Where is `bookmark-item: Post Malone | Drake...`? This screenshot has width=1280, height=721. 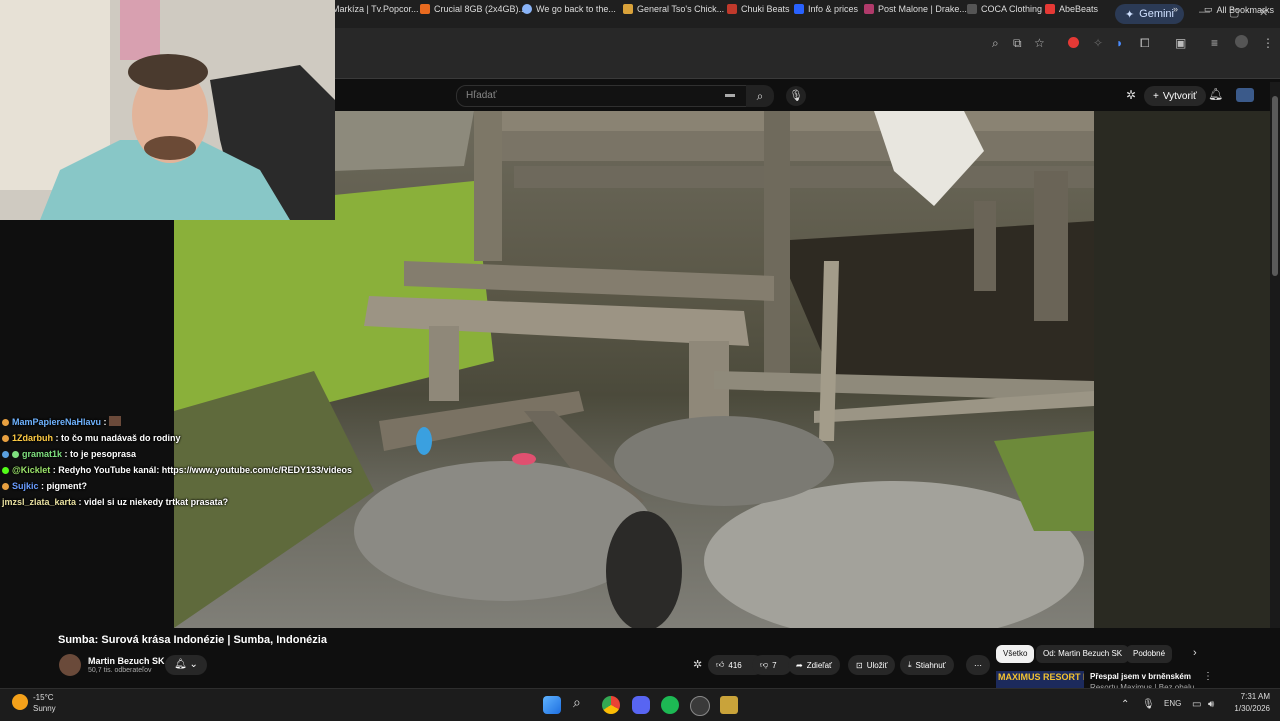
bookmark-item: Post Malone | Drake... is located at coordinates (915, 9).